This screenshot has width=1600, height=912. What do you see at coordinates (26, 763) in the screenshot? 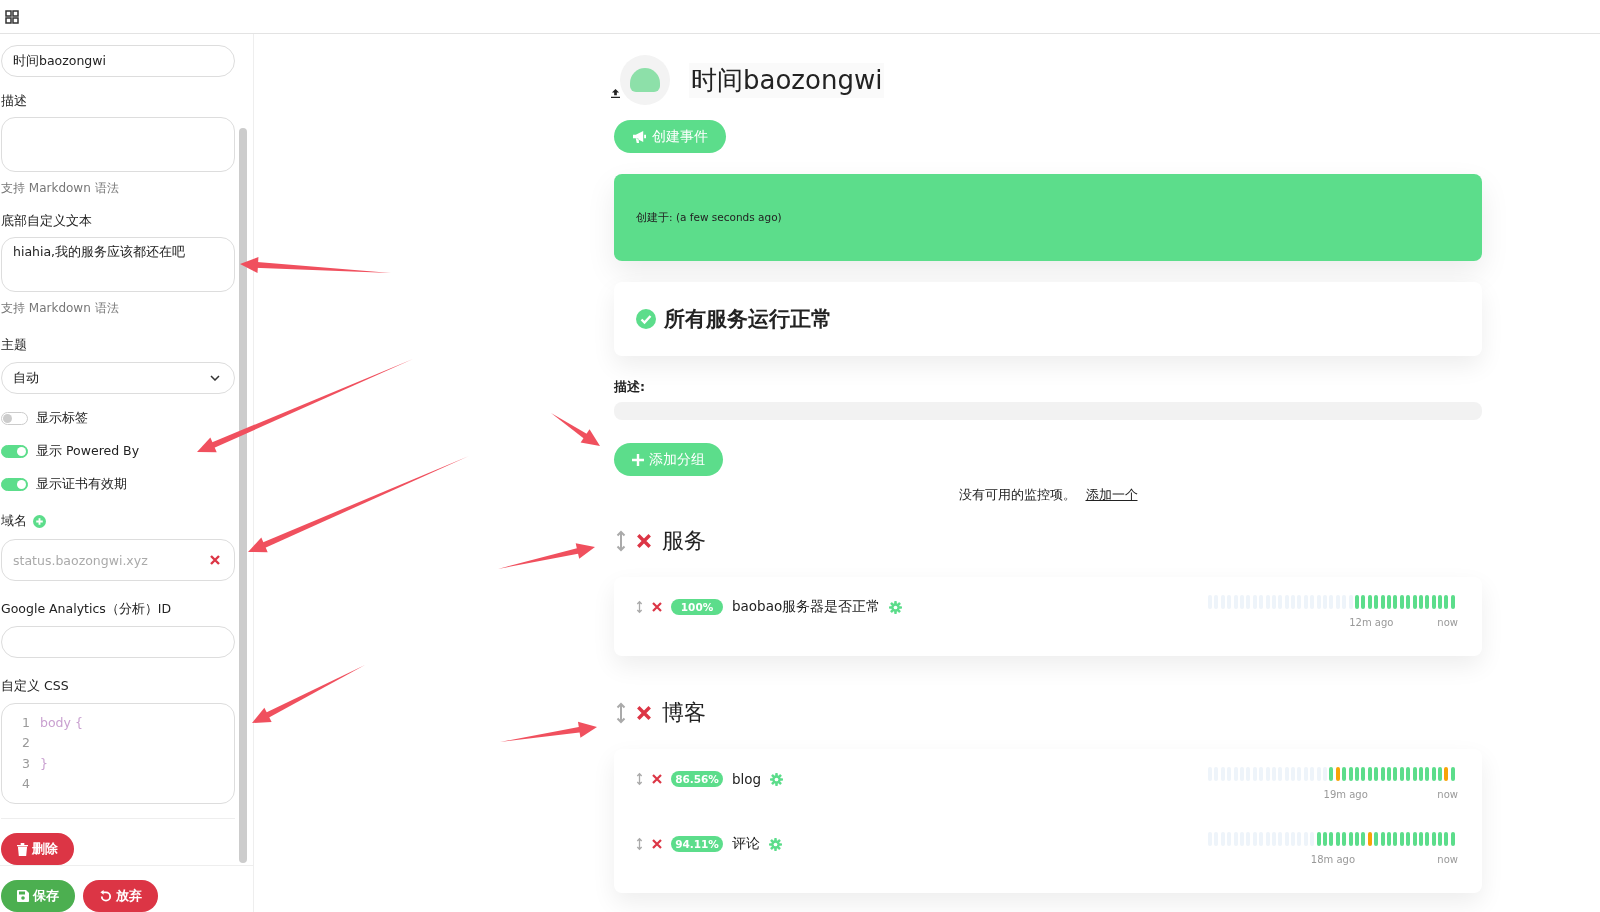
I see `line-number: 3` at bounding box center [26, 763].